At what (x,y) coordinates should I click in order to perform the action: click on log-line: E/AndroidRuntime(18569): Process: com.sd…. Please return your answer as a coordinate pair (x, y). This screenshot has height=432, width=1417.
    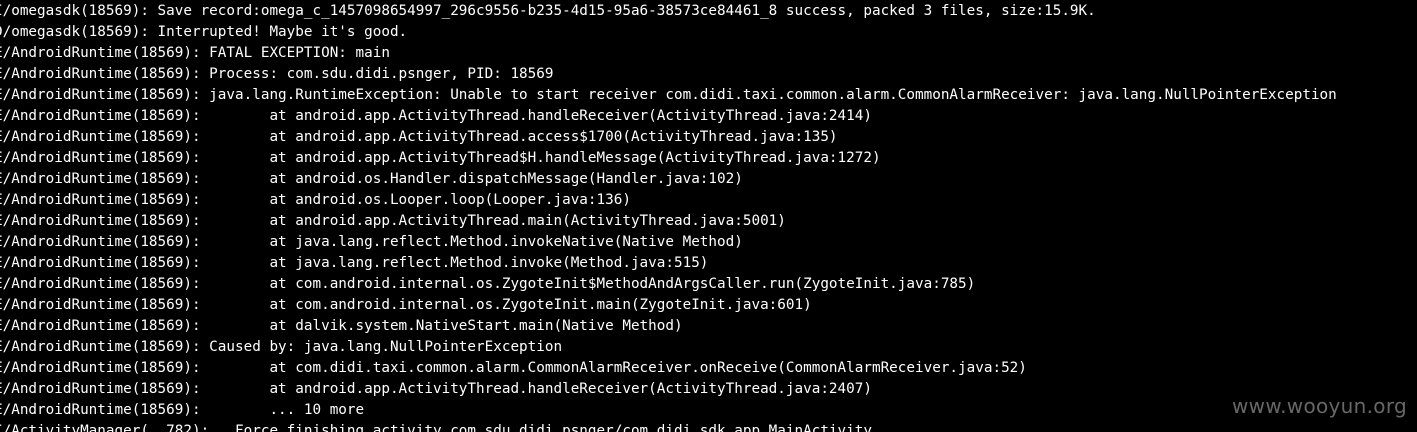
    Looking at the image, I should click on (277, 74).